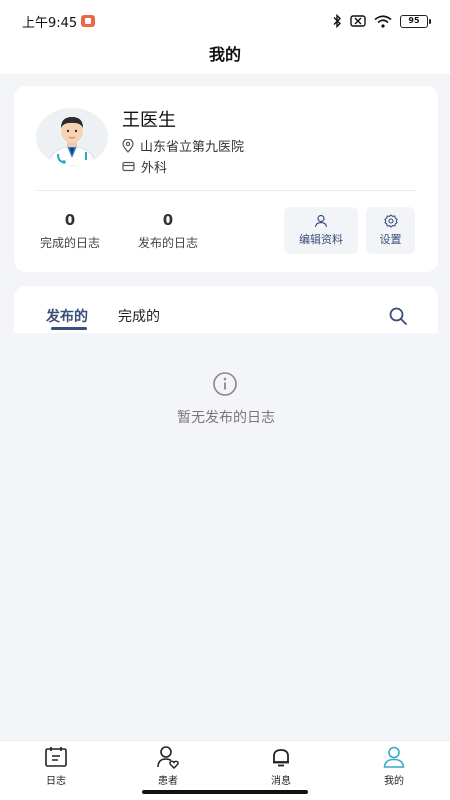 This screenshot has height=800, width=450. Describe the element at coordinates (69, 243) in the screenshot. I see `completed-logs-label: 完成的日志` at that location.